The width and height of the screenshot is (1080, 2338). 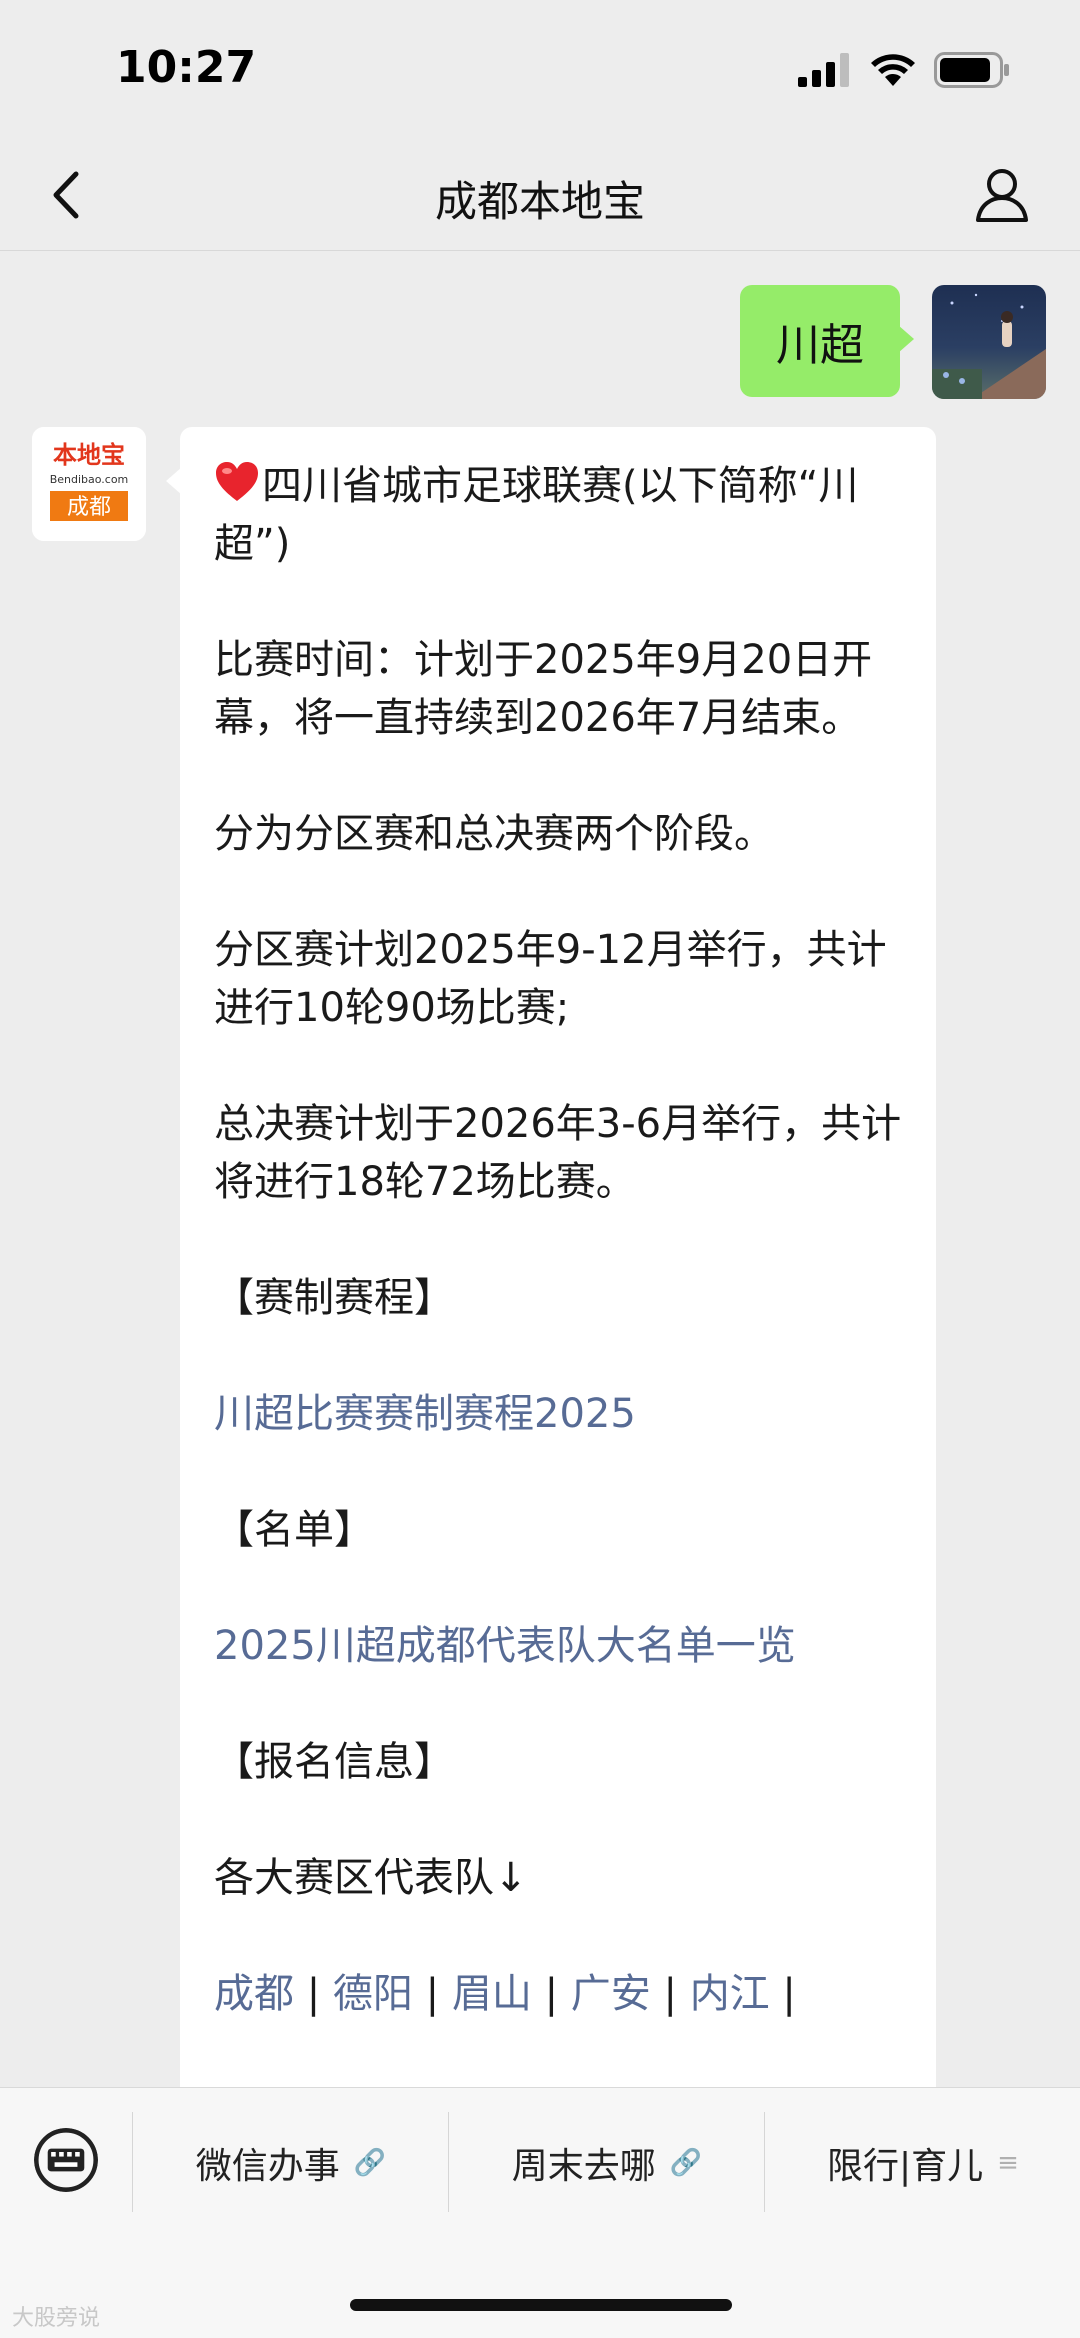 I want to click on status-icons, so click(x=904, y=70).